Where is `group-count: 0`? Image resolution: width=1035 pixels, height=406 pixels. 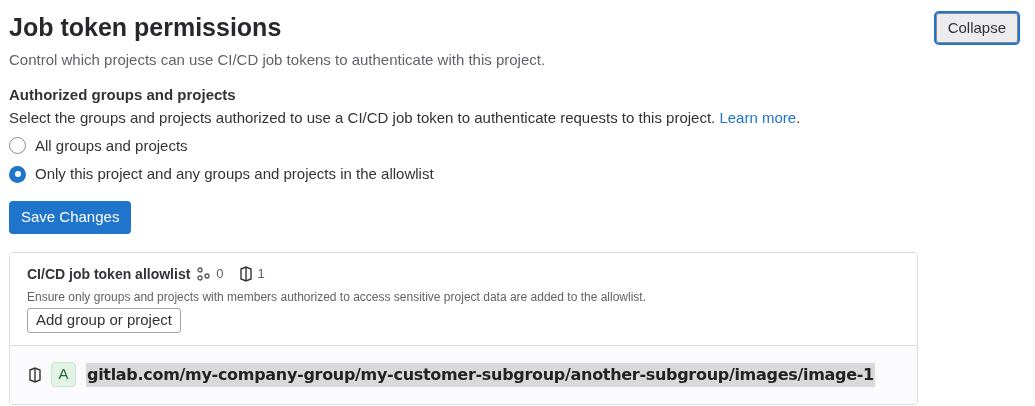 group-count: 0 is located at coordinates (220, 274).